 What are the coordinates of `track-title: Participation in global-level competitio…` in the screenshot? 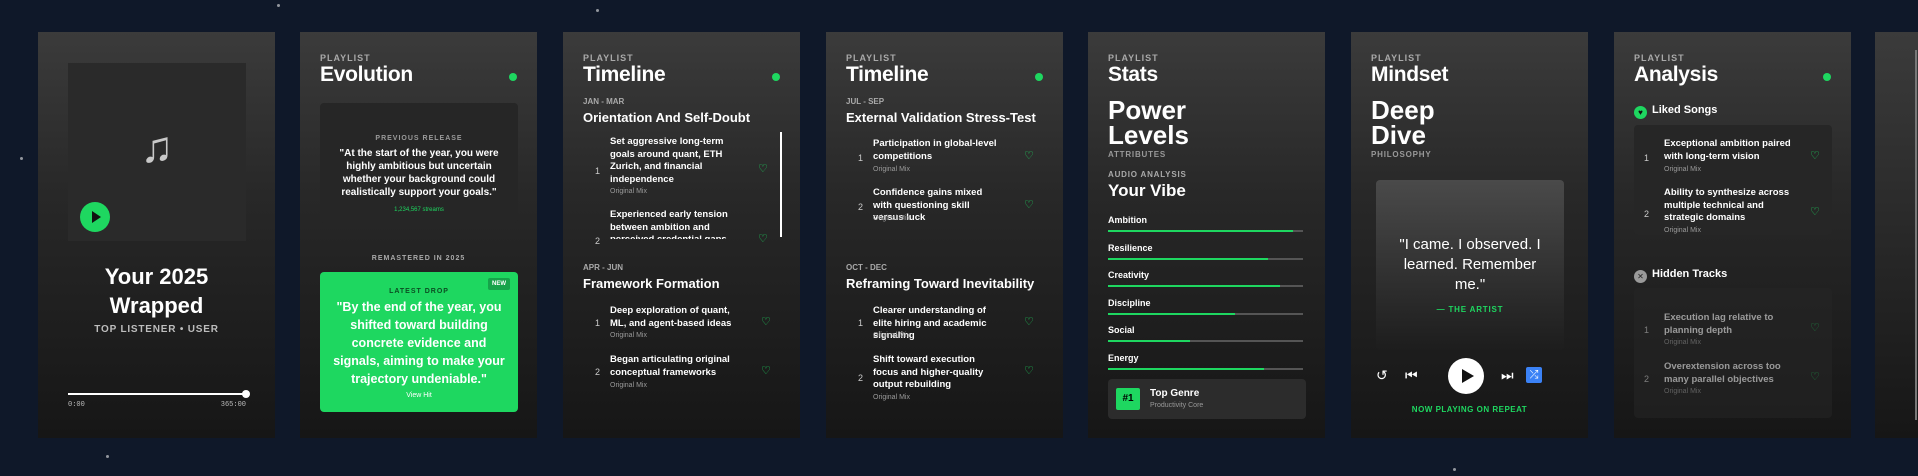 It's located at (937, 150).